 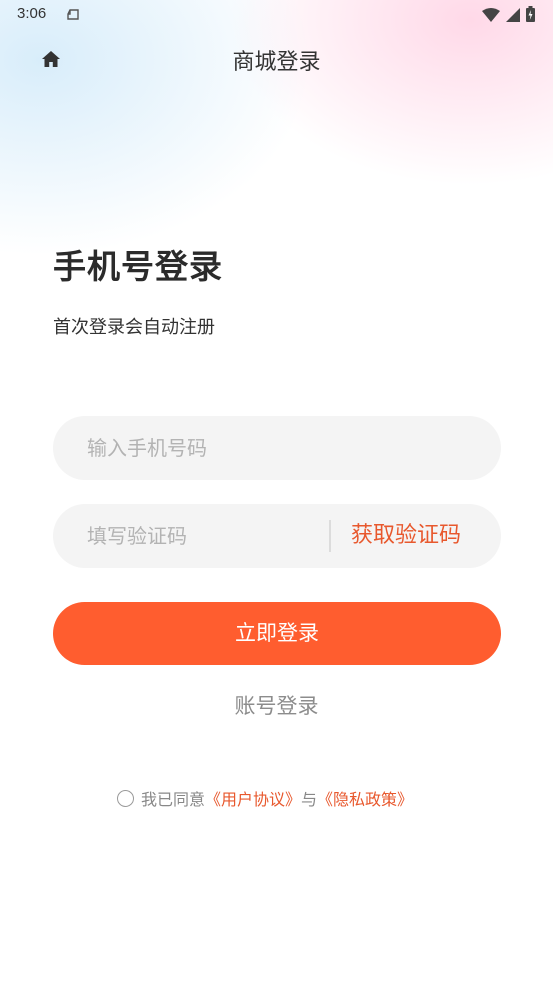 What do you see at coordinates (202, 536) in the screenshot?
I see `verification-code-input` at bounding box center [202, 536].